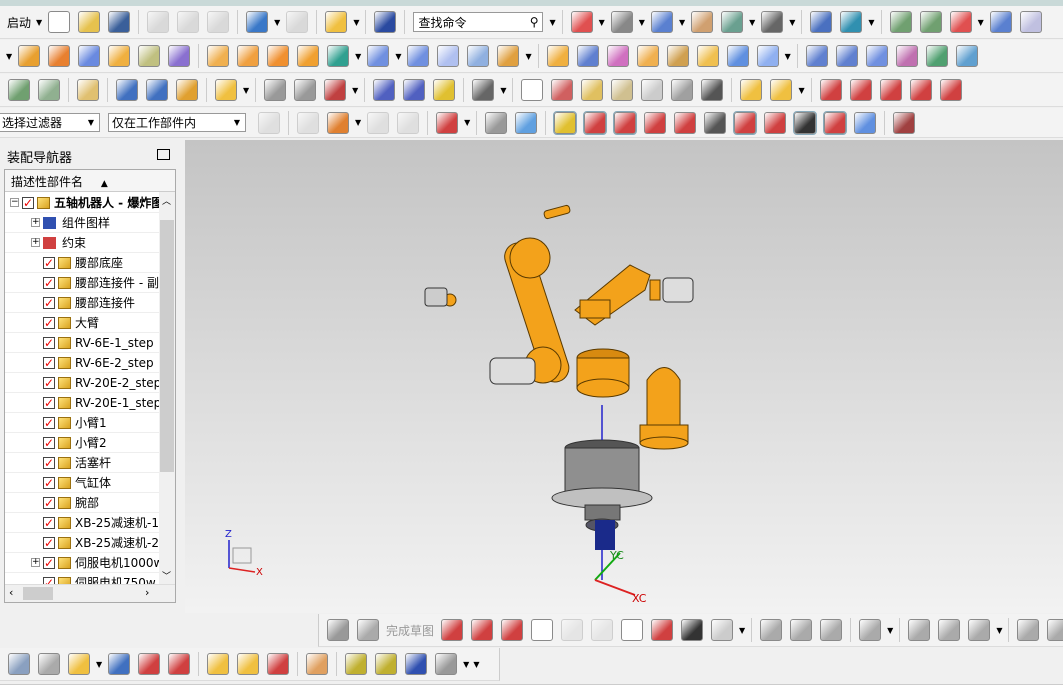 The width and height of the screenshot is (1063, 697). What do you see at coordinates (592, 90) in the screenshot?
I see `pattern-icon` at bounding box center [592, 90].